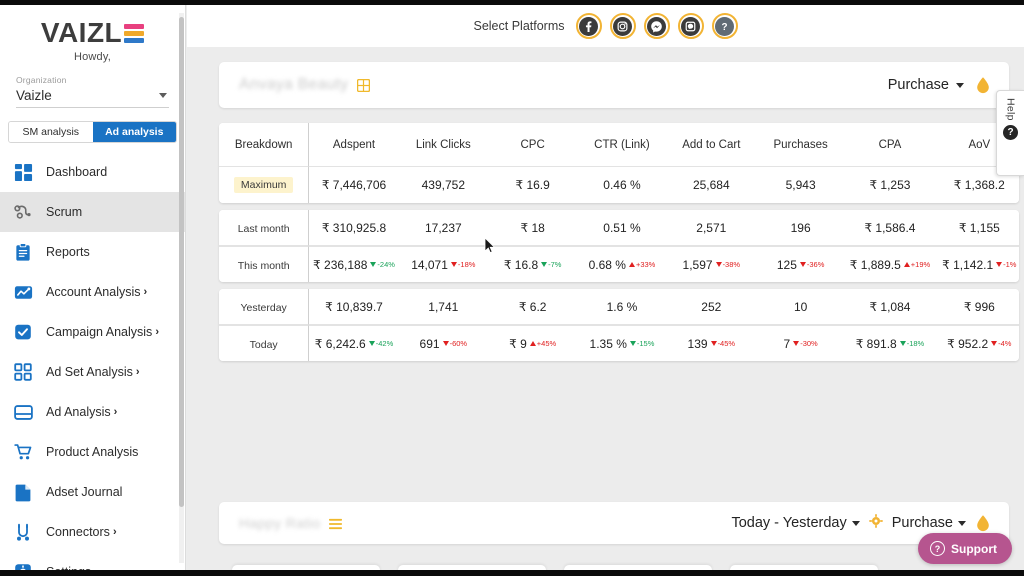  I want to click on metric-value: ₹ 10,839.7, so click(354, 306).